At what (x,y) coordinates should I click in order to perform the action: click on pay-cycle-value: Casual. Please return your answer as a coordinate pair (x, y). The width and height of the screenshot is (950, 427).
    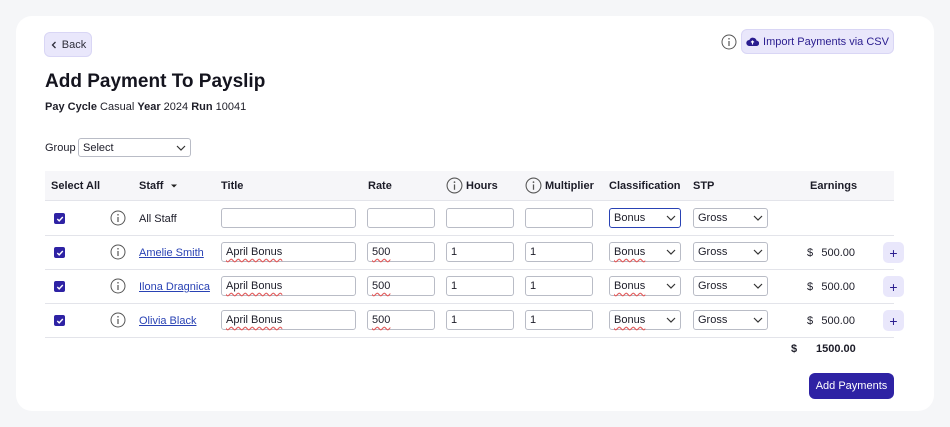
    Looking at the image, I should click on (117, 107).